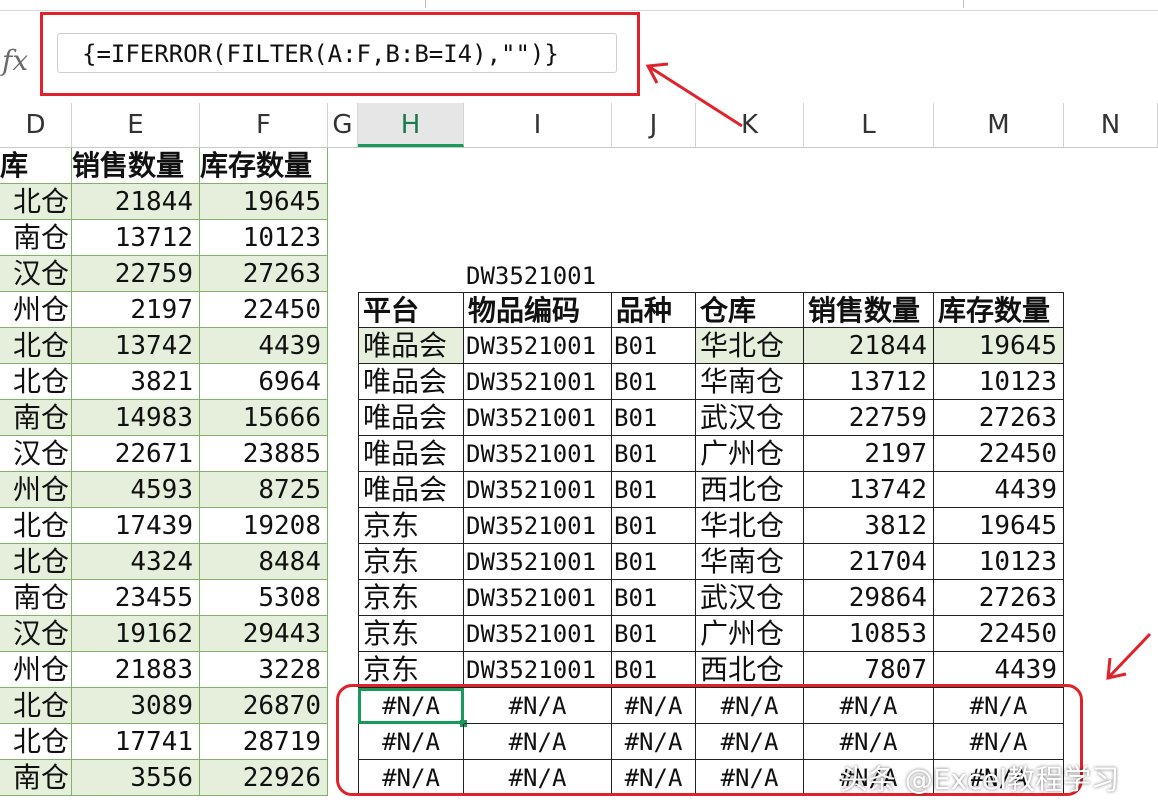  Describe the element at coordinates (980, 779) in the screenshot. I see `watermark: 头条 @Excel教程学习` at that location.